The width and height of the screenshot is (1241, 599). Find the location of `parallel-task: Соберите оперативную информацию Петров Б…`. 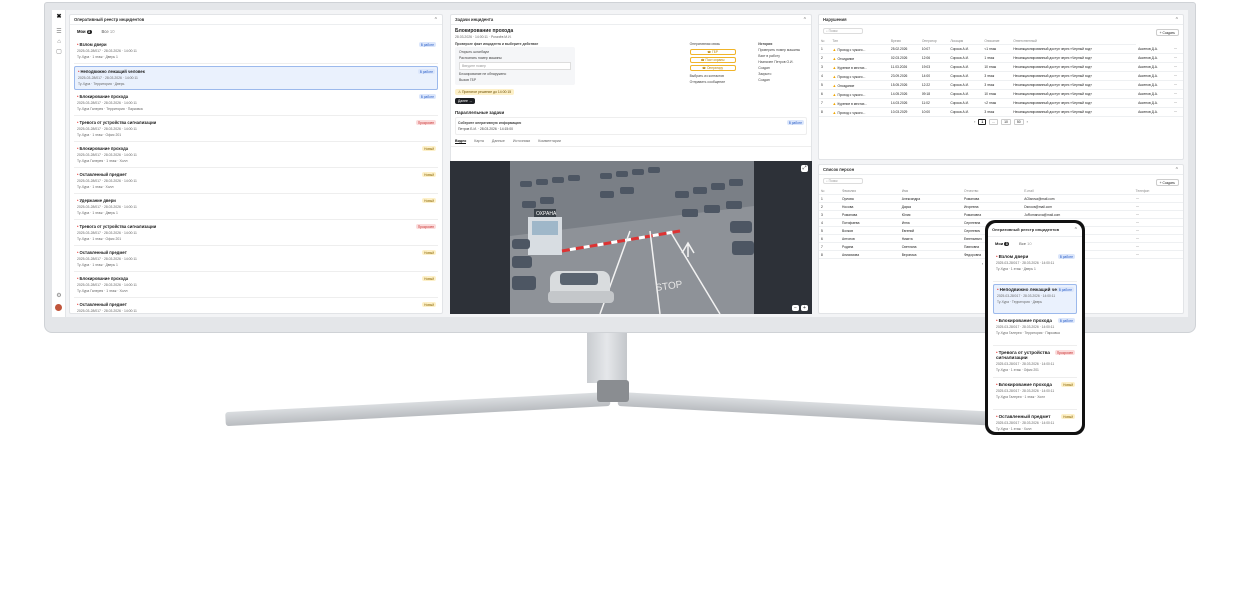

parallel-task: Соберите оперативную информацию Петров Б… is located at coordinates (631, 126).